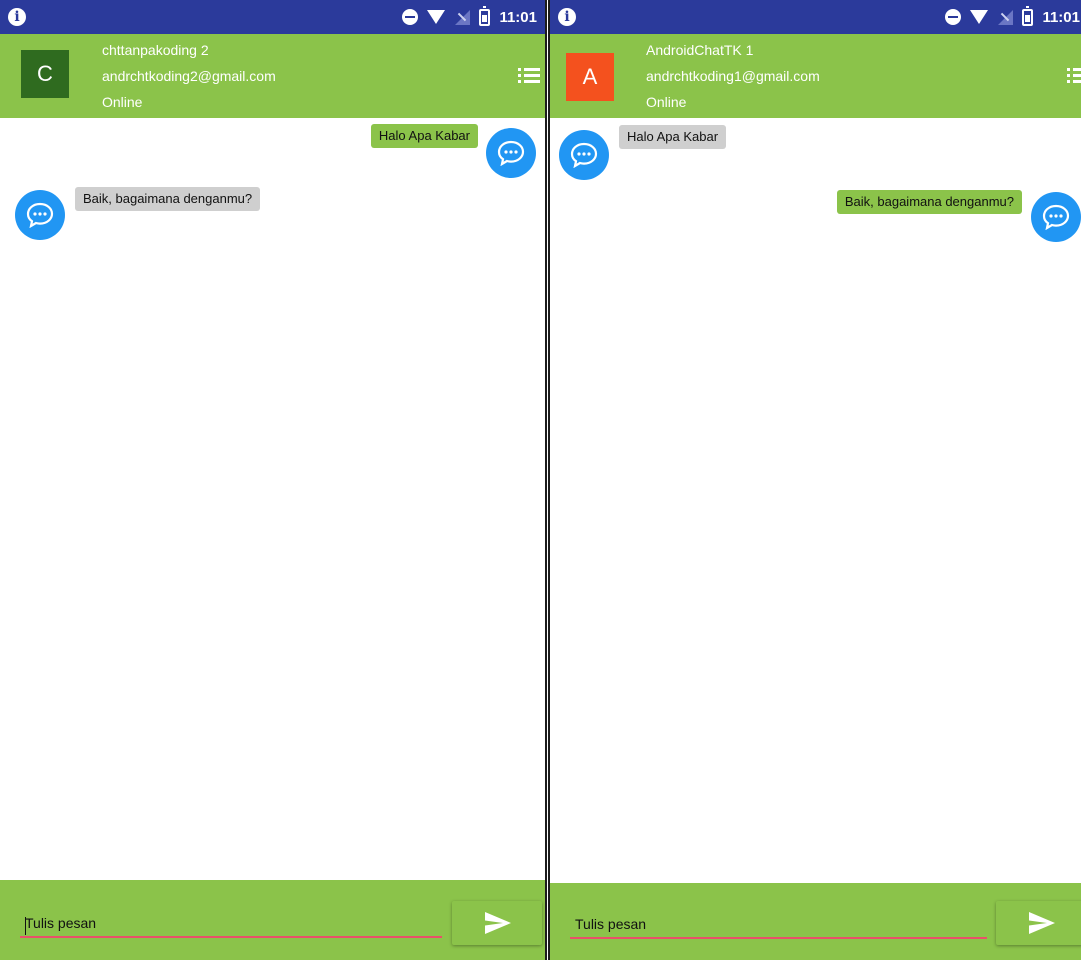 The width and height of the screenshot is (1081, 960). I want to click on received-message-bubble: Halo Apa Kabar, so click(673, 137).